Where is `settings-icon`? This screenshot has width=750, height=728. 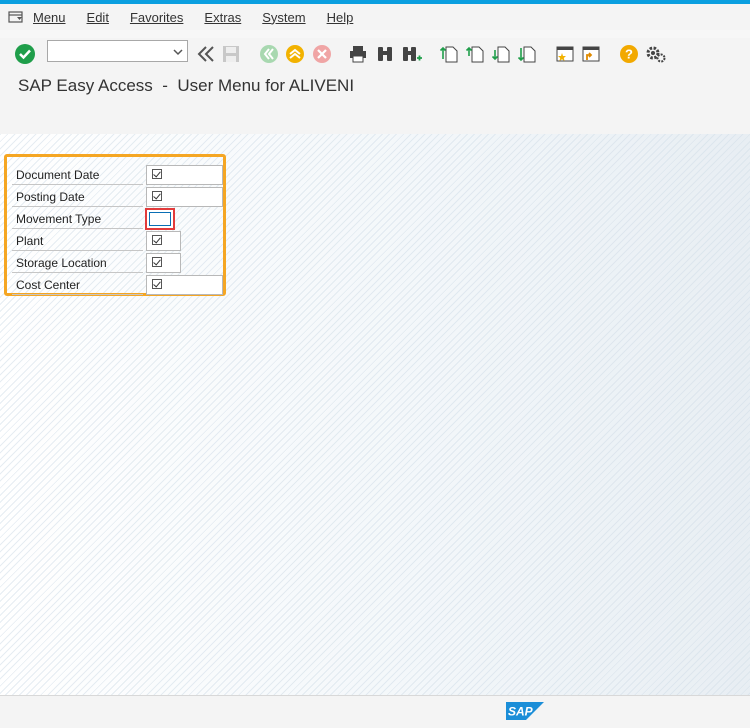 settings-icon is located at coordinates (656, 54).